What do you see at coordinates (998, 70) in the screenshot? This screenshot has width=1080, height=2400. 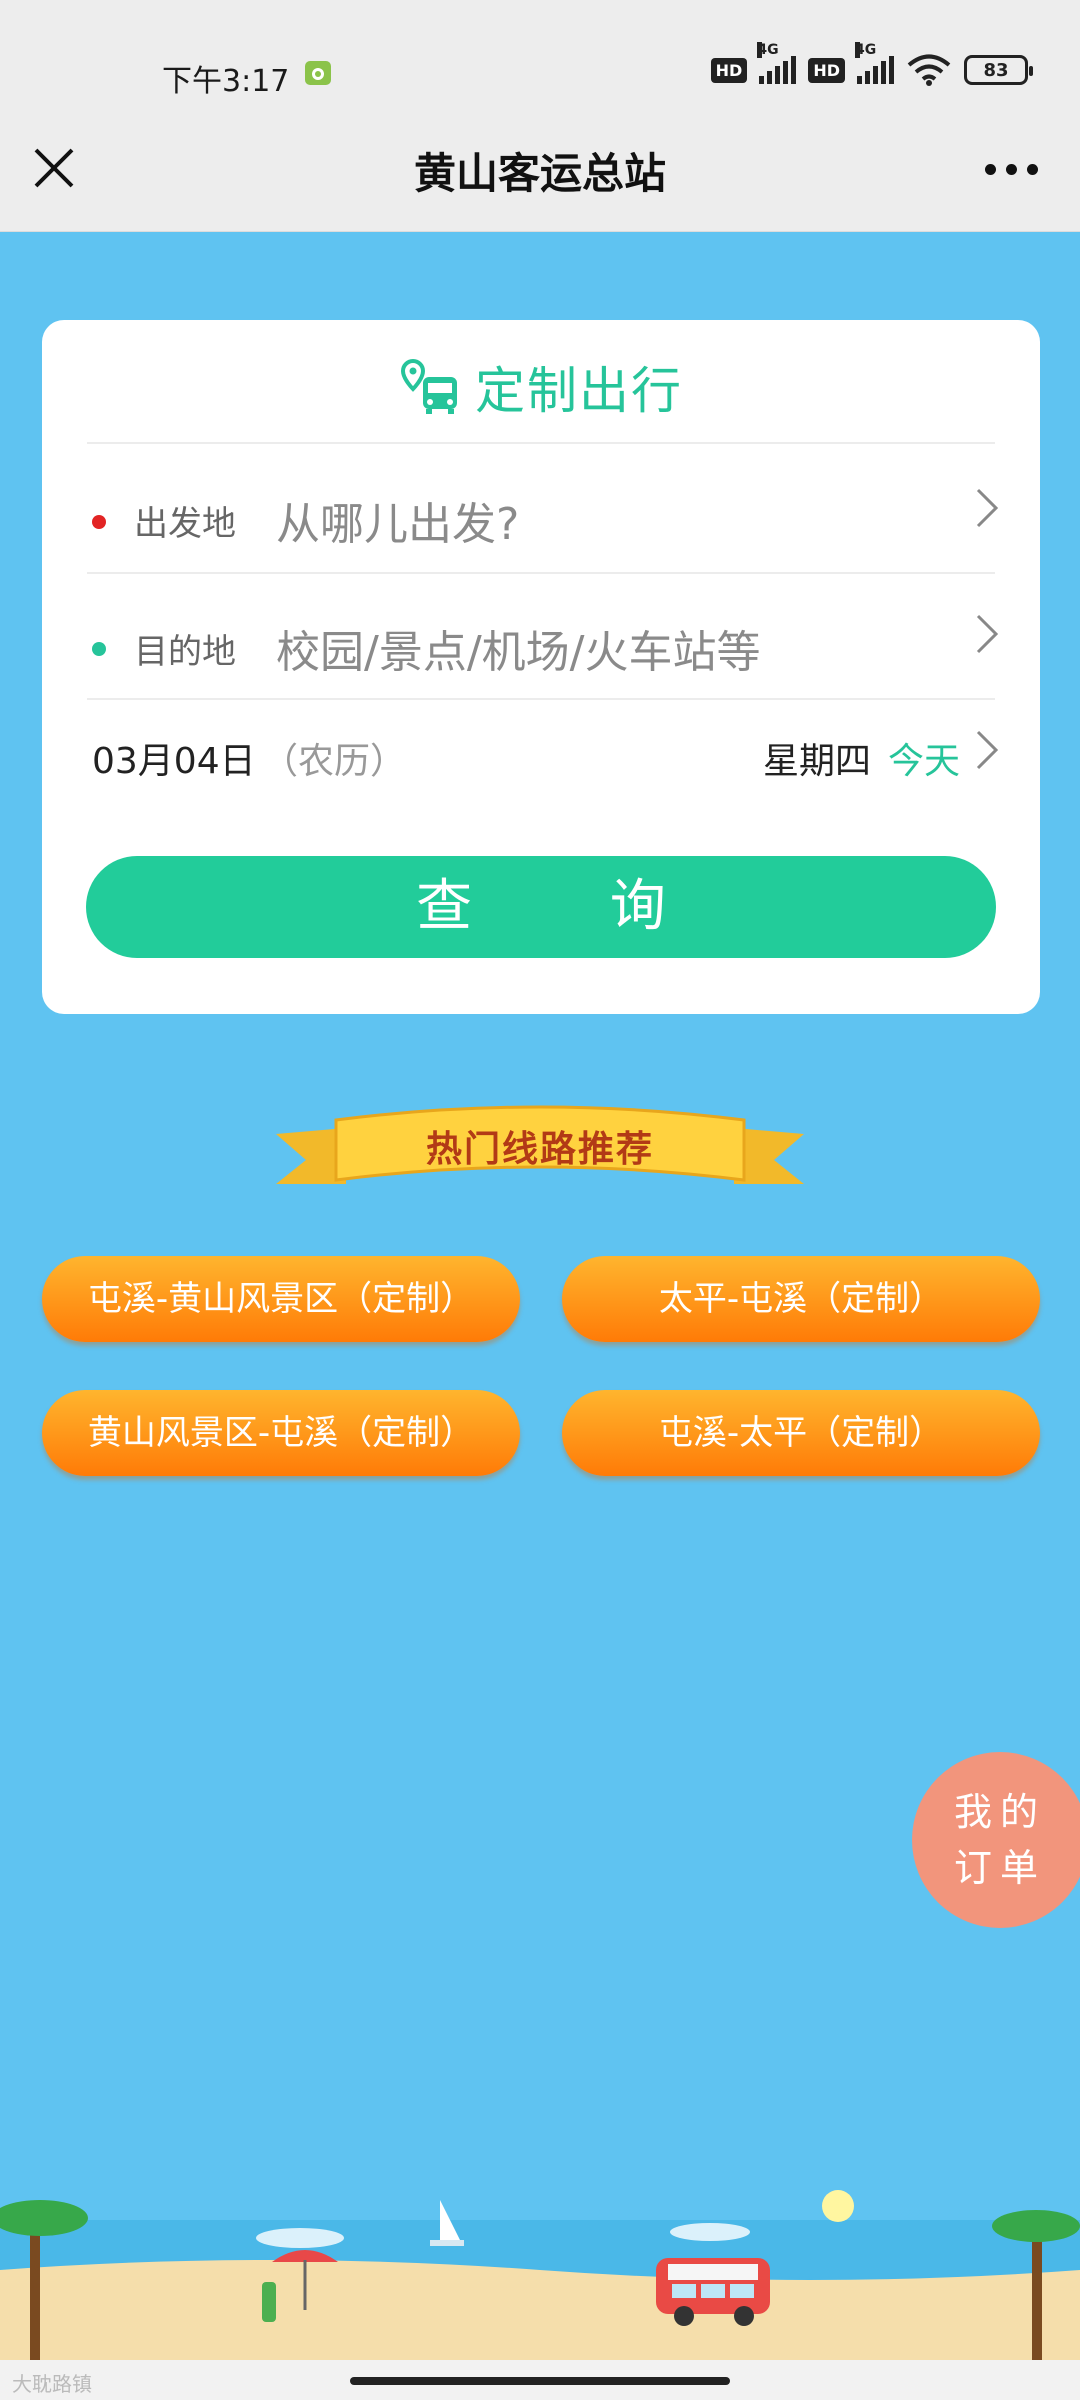 I see `battery-icon: 83` at bounding box center [998, 70].